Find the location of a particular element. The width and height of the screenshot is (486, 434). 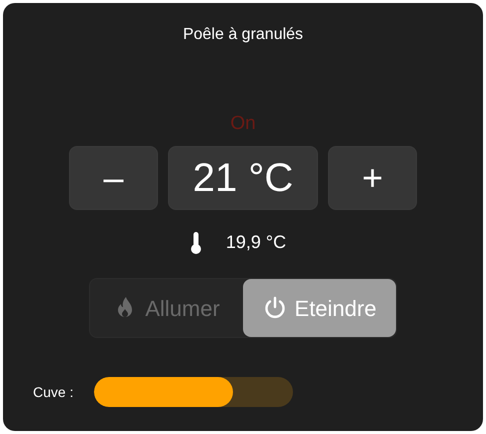

thermometer-icon is located at coordinates (196, 242).